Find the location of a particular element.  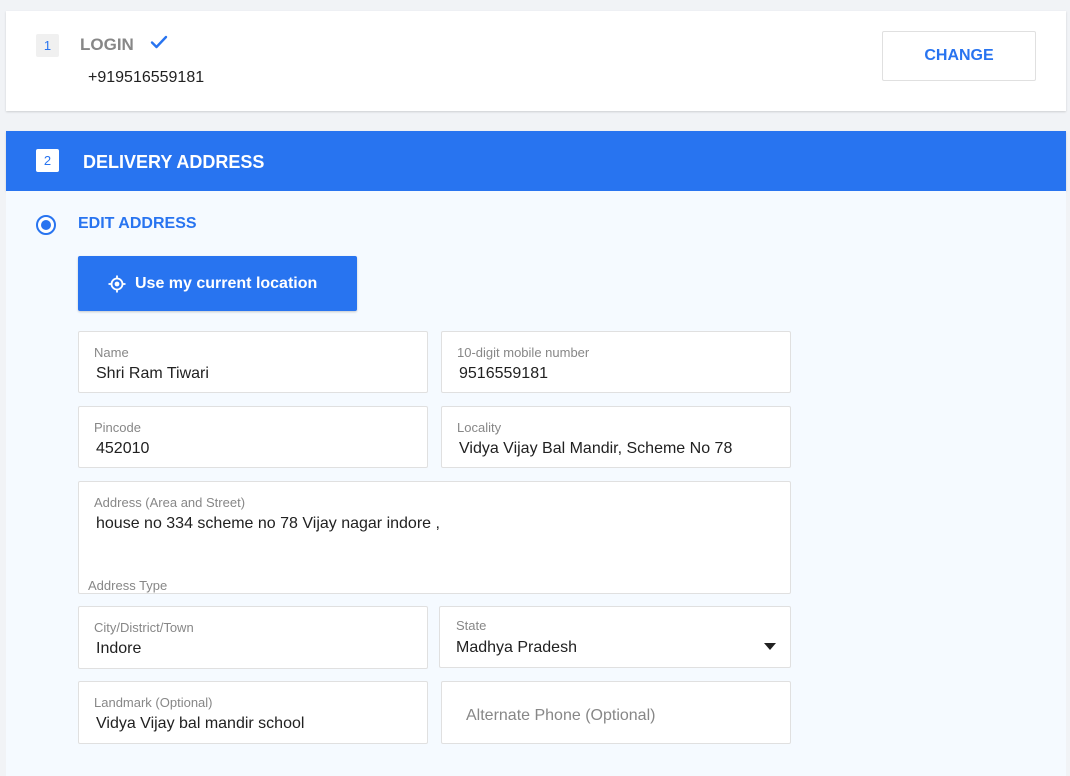

alternate-phone-field: Alternate Phone (Optional) is located at coordinates (616, 712).